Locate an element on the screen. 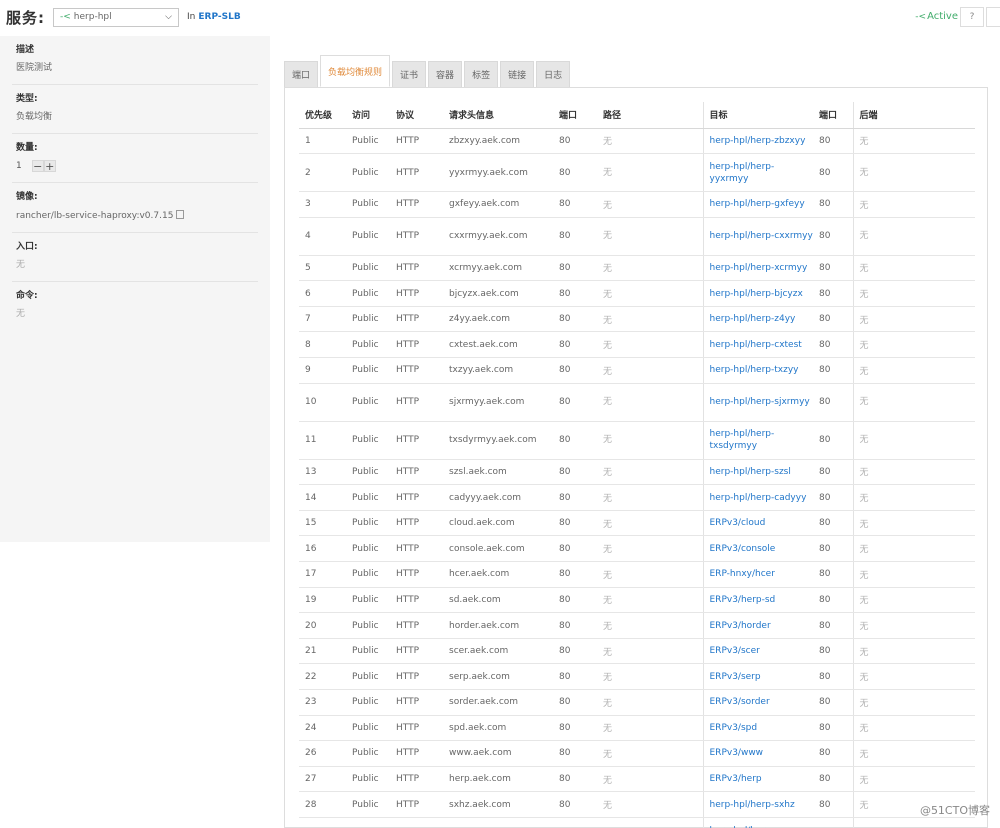  tab-3: 容器 is located at coordinates (445, 74).